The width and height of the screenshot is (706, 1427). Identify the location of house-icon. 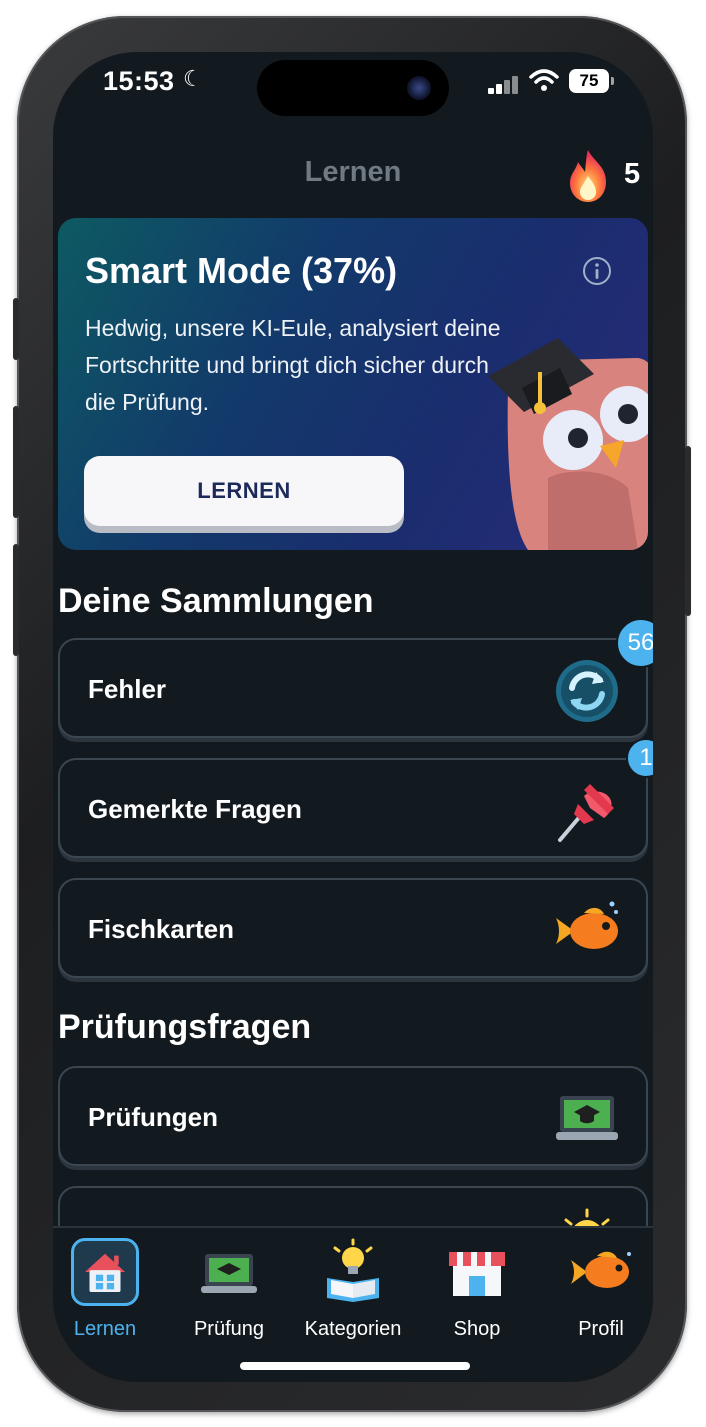
(105, 1272).